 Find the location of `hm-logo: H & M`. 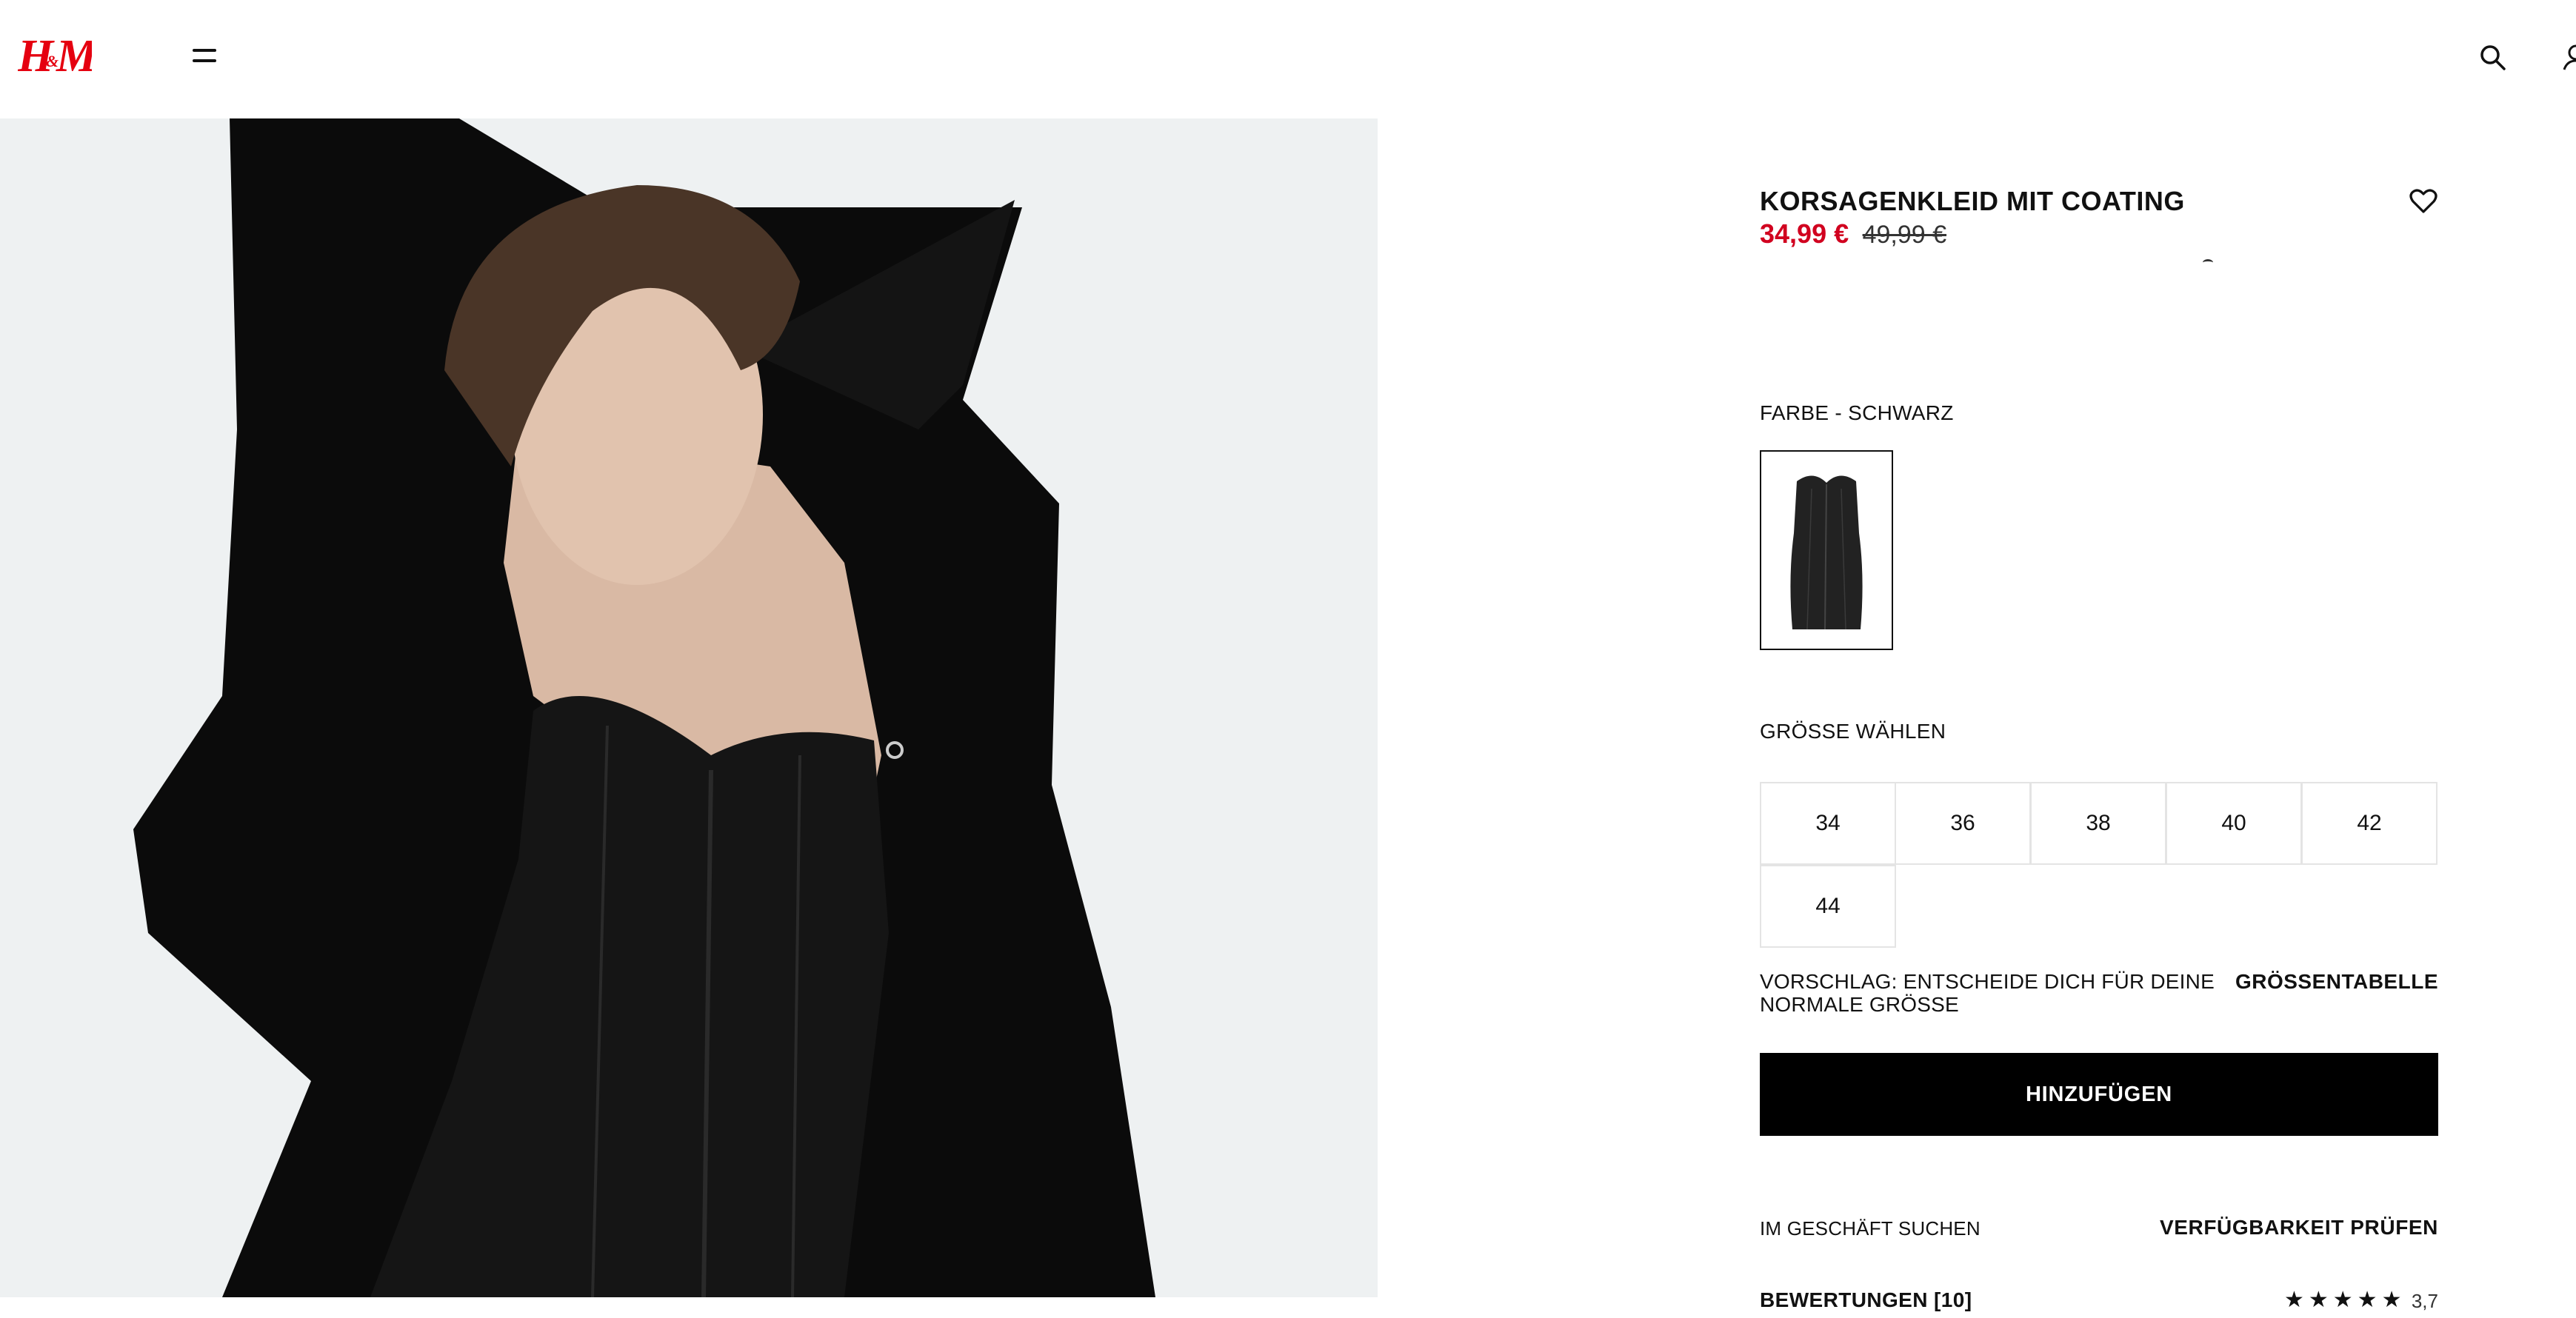

hm-logo: H & M is located at coordinates (58, 55).